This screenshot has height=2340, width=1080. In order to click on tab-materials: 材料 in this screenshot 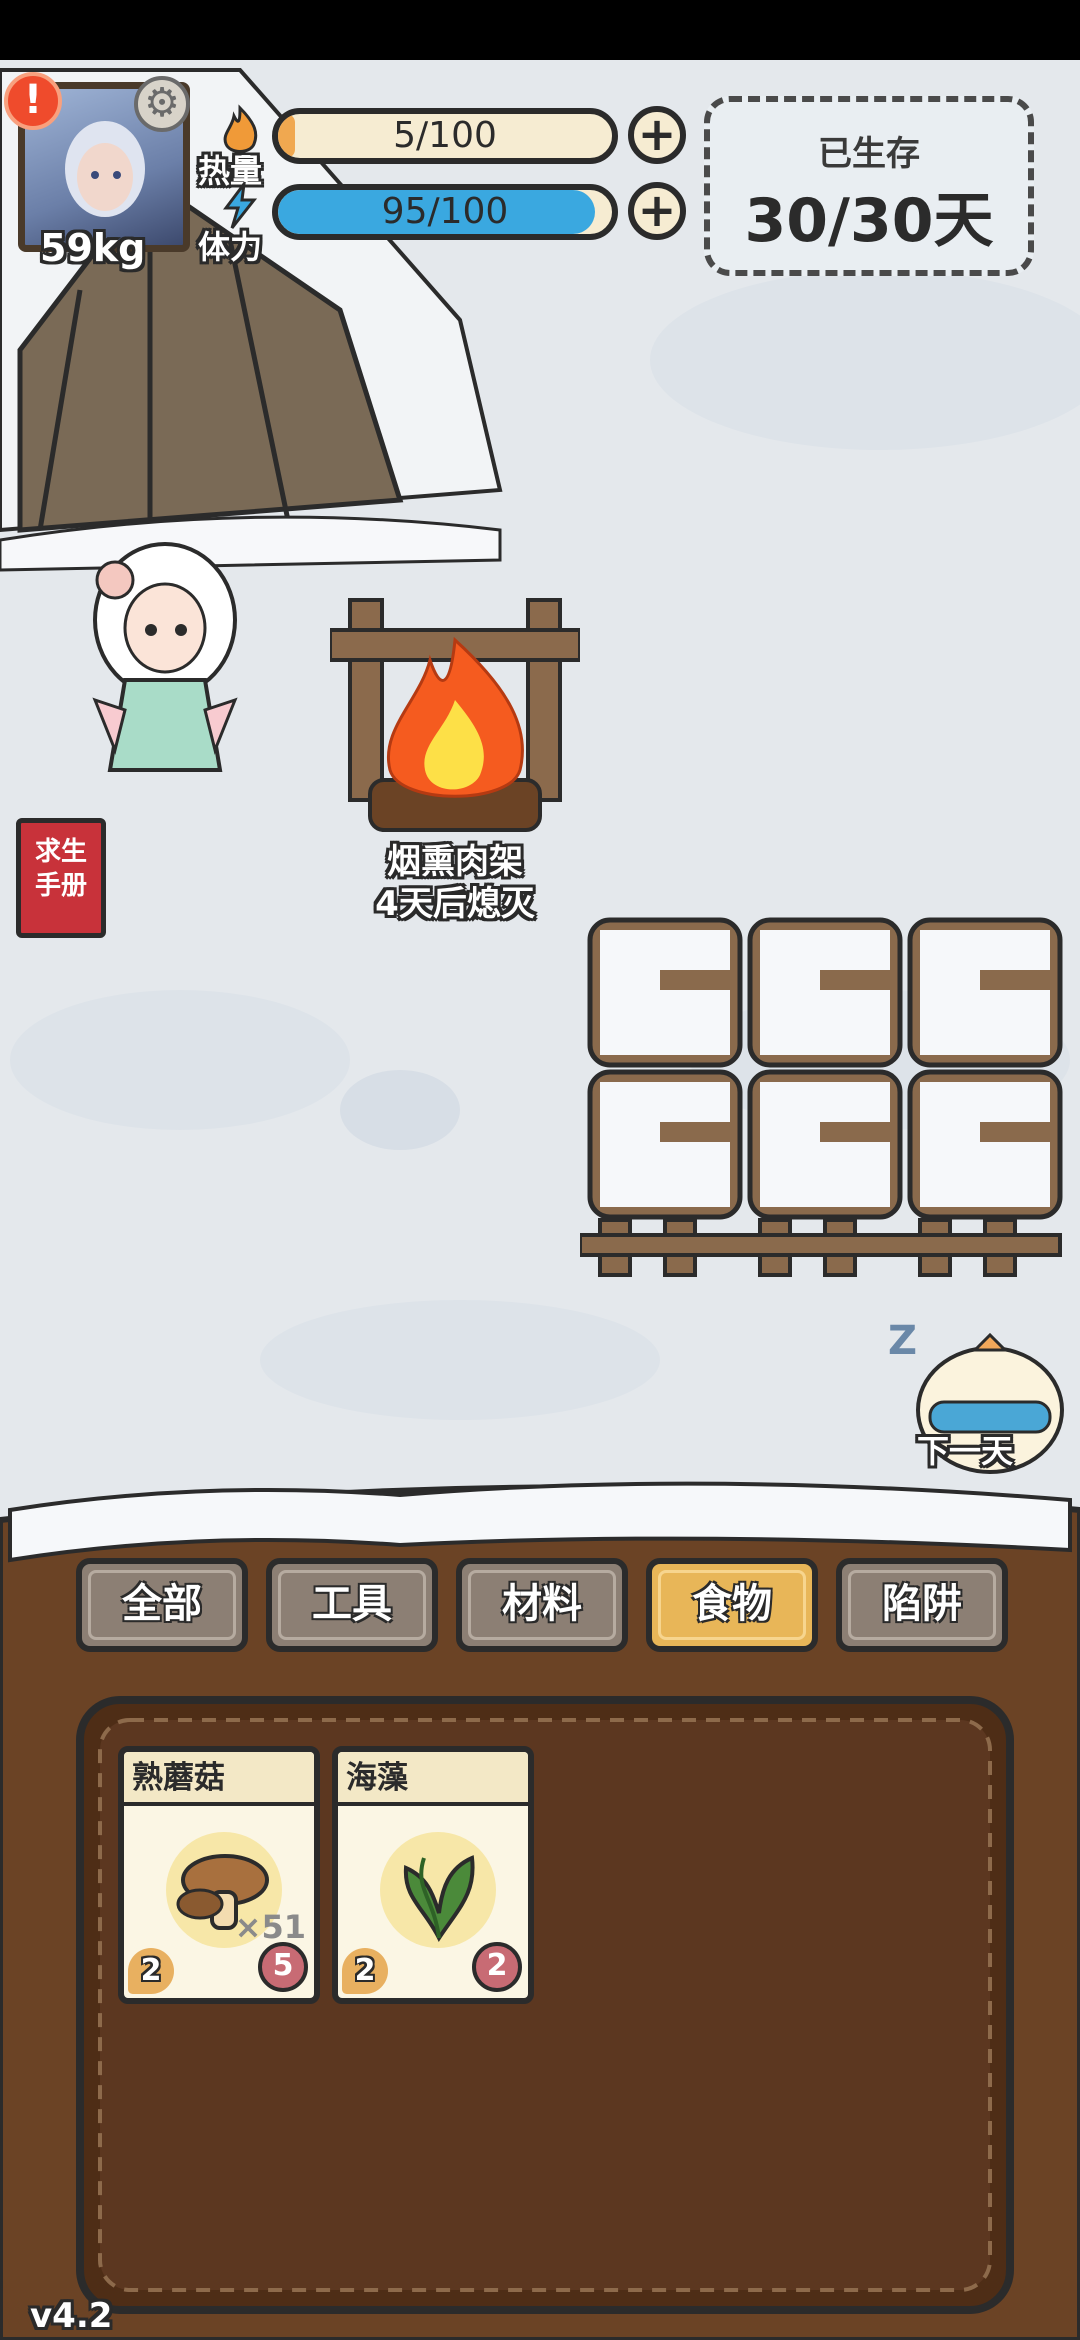, I will do `click(542, 1605)`.